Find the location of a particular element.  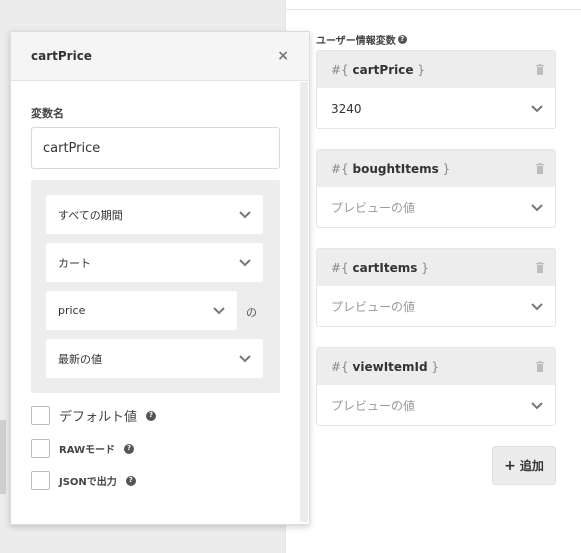

json-output-row: JSONで出力 ? is located at coordinates (83, 480).